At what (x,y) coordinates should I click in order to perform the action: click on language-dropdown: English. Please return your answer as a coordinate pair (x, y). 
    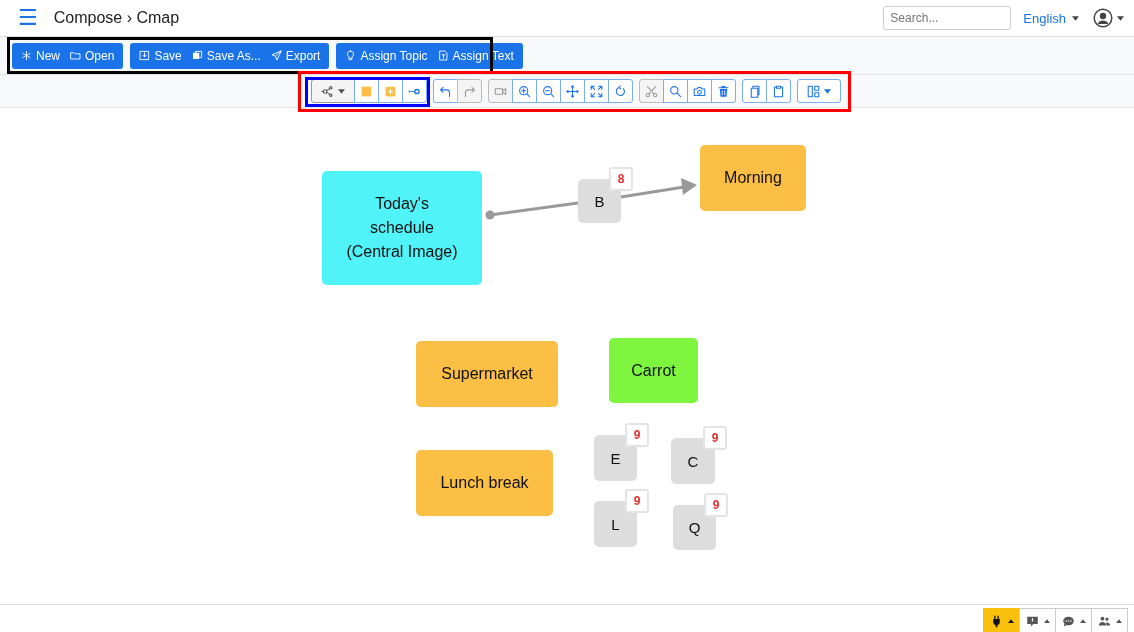
    Looking at the image, I should click on (1055, 18).